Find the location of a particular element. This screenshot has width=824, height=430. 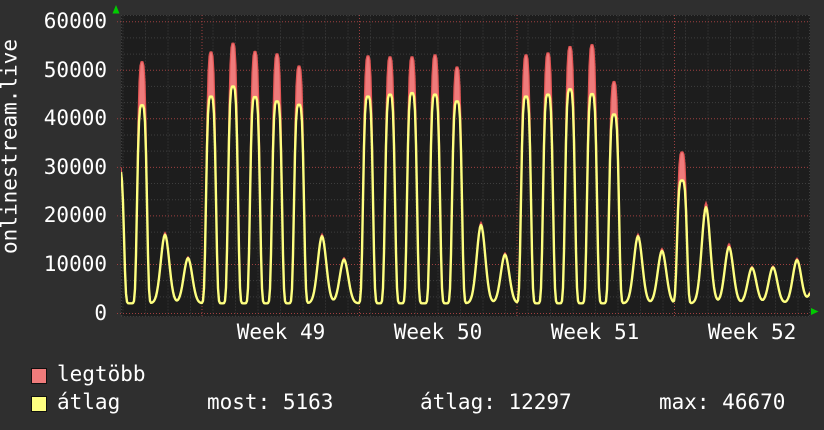

stat-most-label: most: is located at coordinates (239, 402).